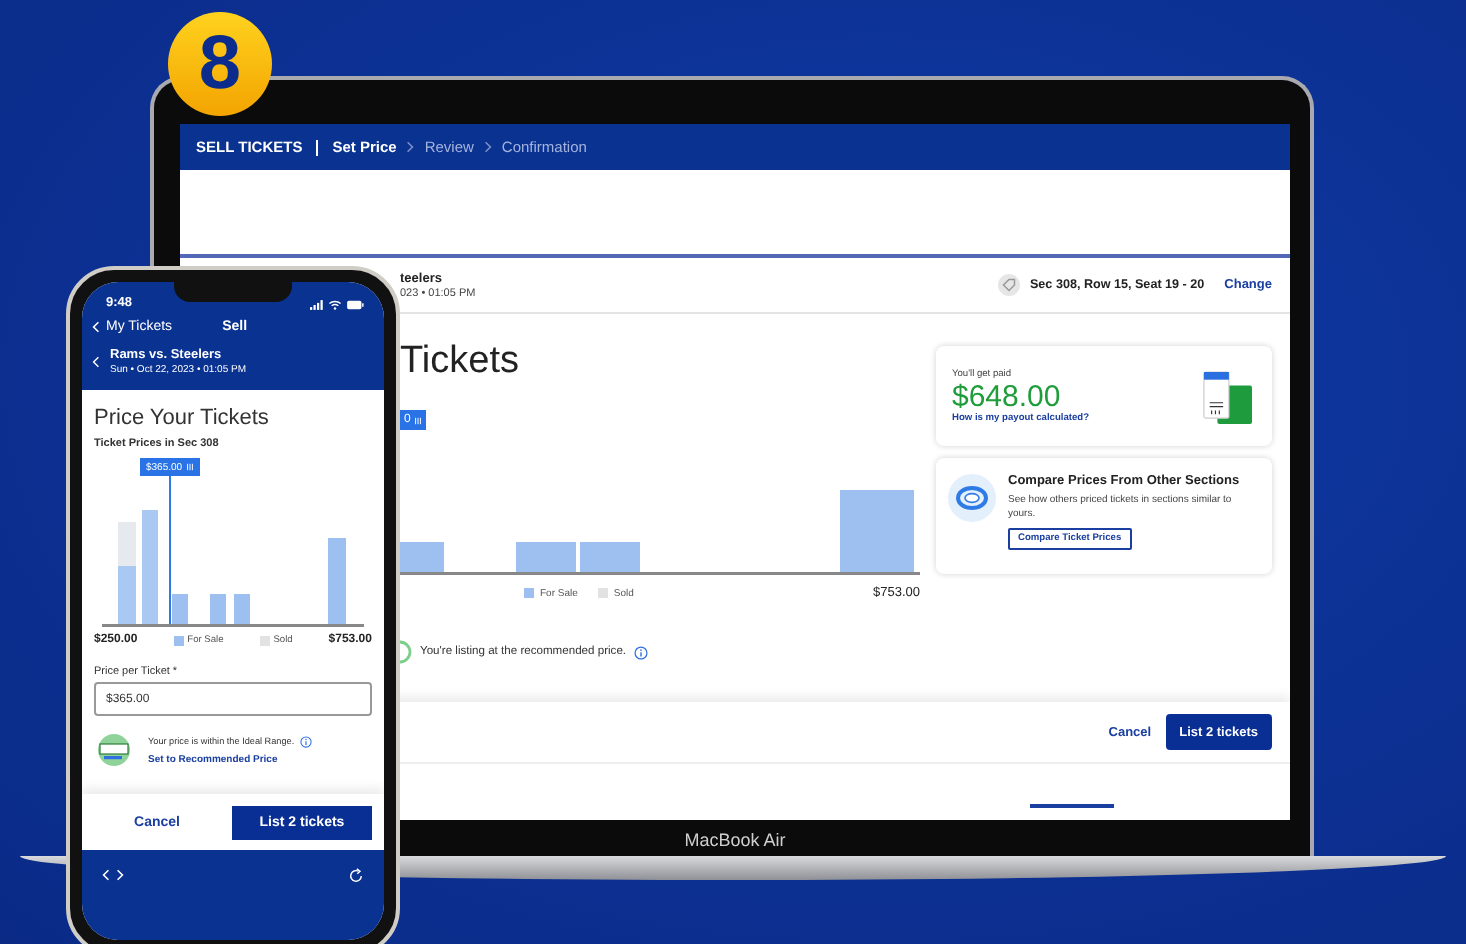  What do you see at coordinates (735, 840) in the screenshot?
I see `device-label: MacBook Air` at bounding box center [735, 840].